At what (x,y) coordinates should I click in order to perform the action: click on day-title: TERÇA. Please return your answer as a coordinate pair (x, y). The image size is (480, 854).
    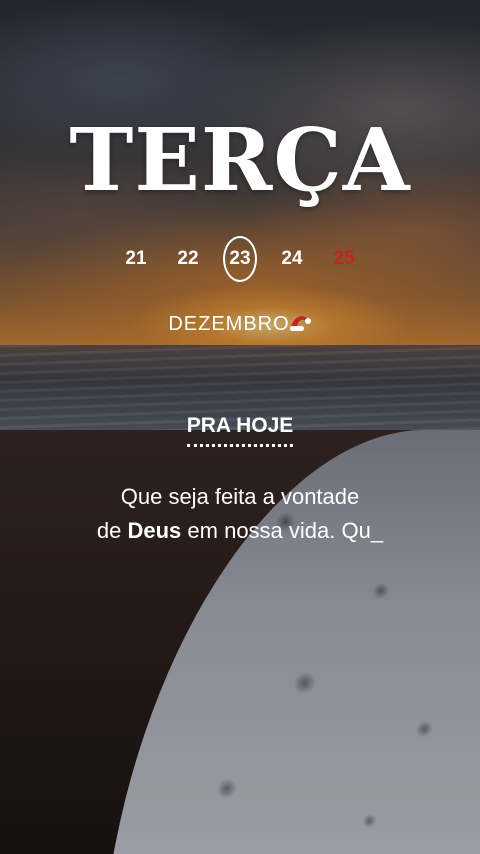
    Looking at the image, I should click on (240, 160).